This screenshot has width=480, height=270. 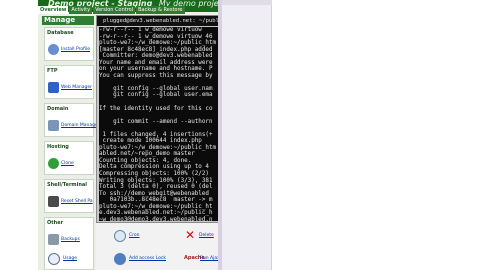 I want to click on terminal-icon, so click(x=53, y=201).